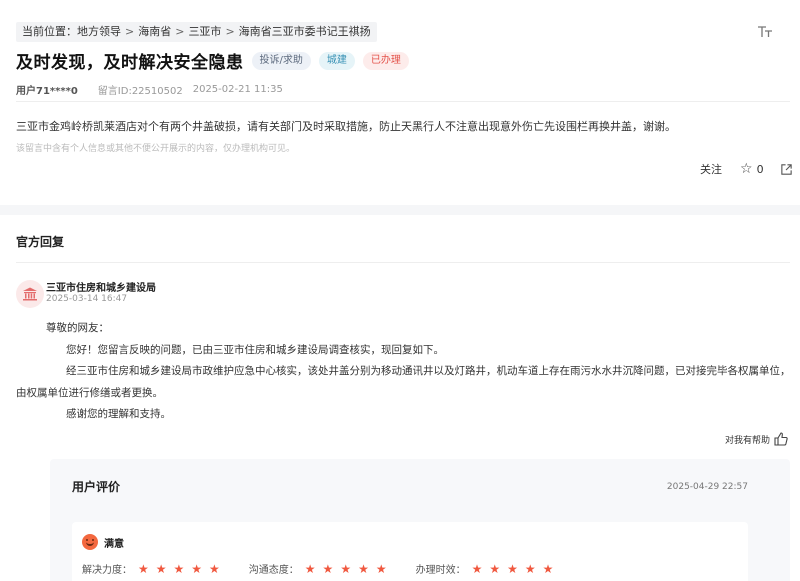  I want to click on government-building-icon, so click(30, 294).